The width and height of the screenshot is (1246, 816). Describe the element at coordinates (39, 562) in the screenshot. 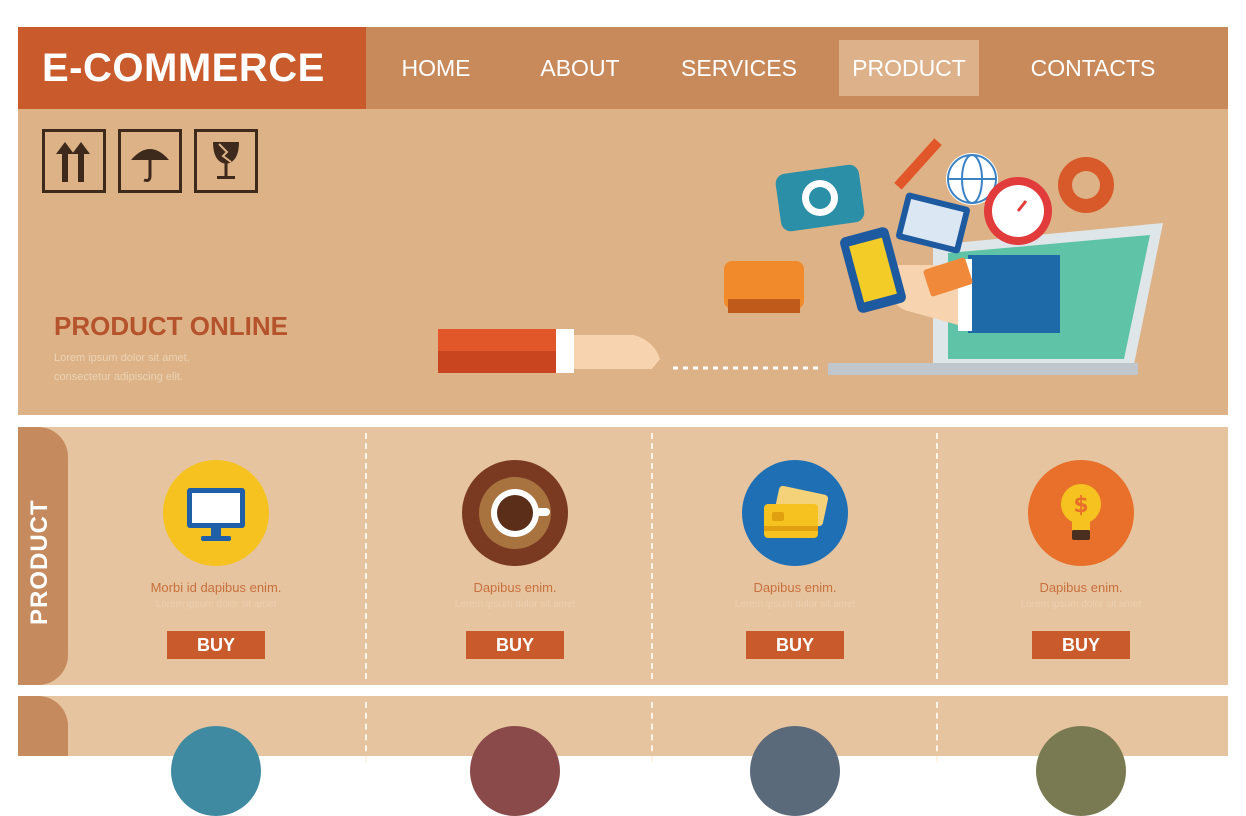

I see `section-tab-label: PRODUCT` at that location.